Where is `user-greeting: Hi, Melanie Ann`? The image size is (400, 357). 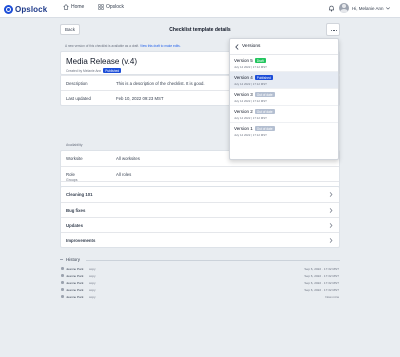 user-greeting: Hi, Melanie Ann is located at coordinates (368, 8).